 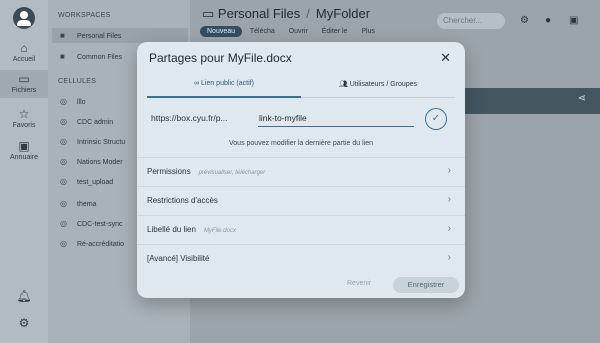 What do you see at coordinates (224, 97) in the screenshot?
I see `active-tab-indicator` at bounding box center [224, 97].